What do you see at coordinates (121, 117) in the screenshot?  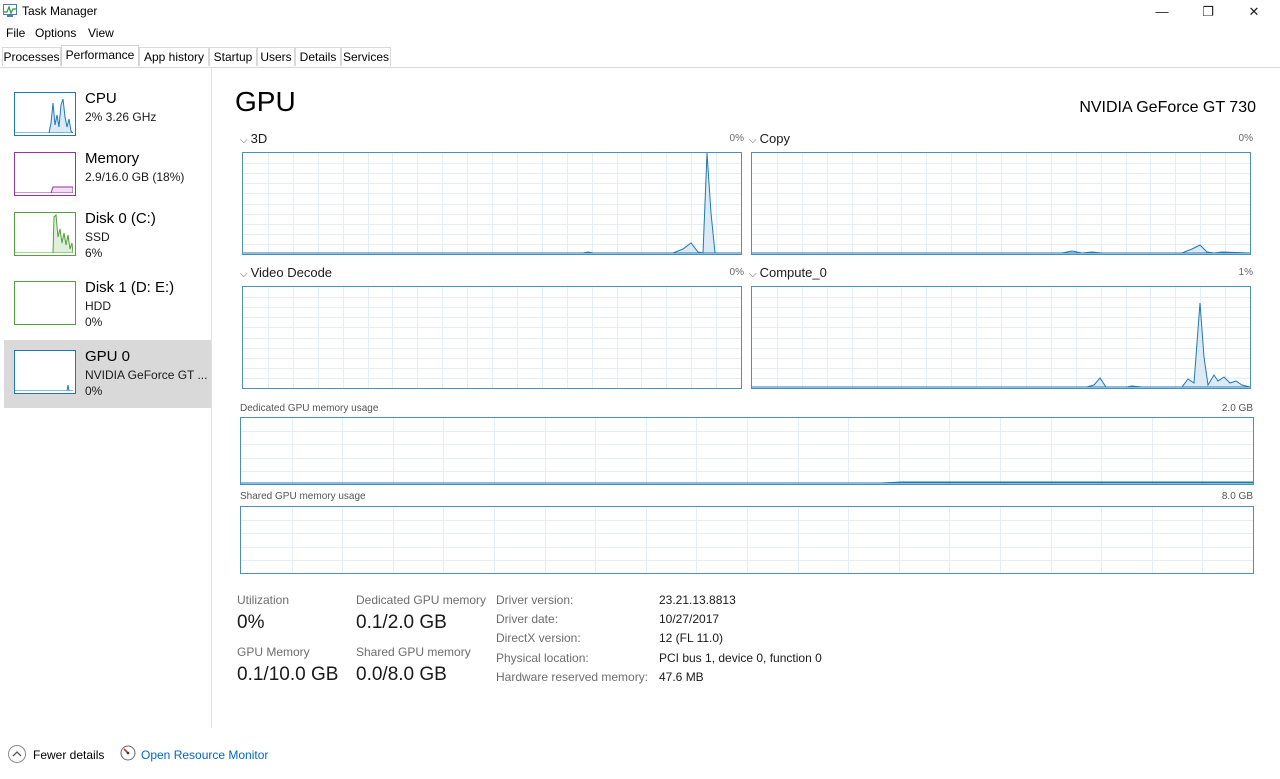 I see `sidebar-cpu-detail: 2% 3.26 GHz` at bounding box center [121, 117].